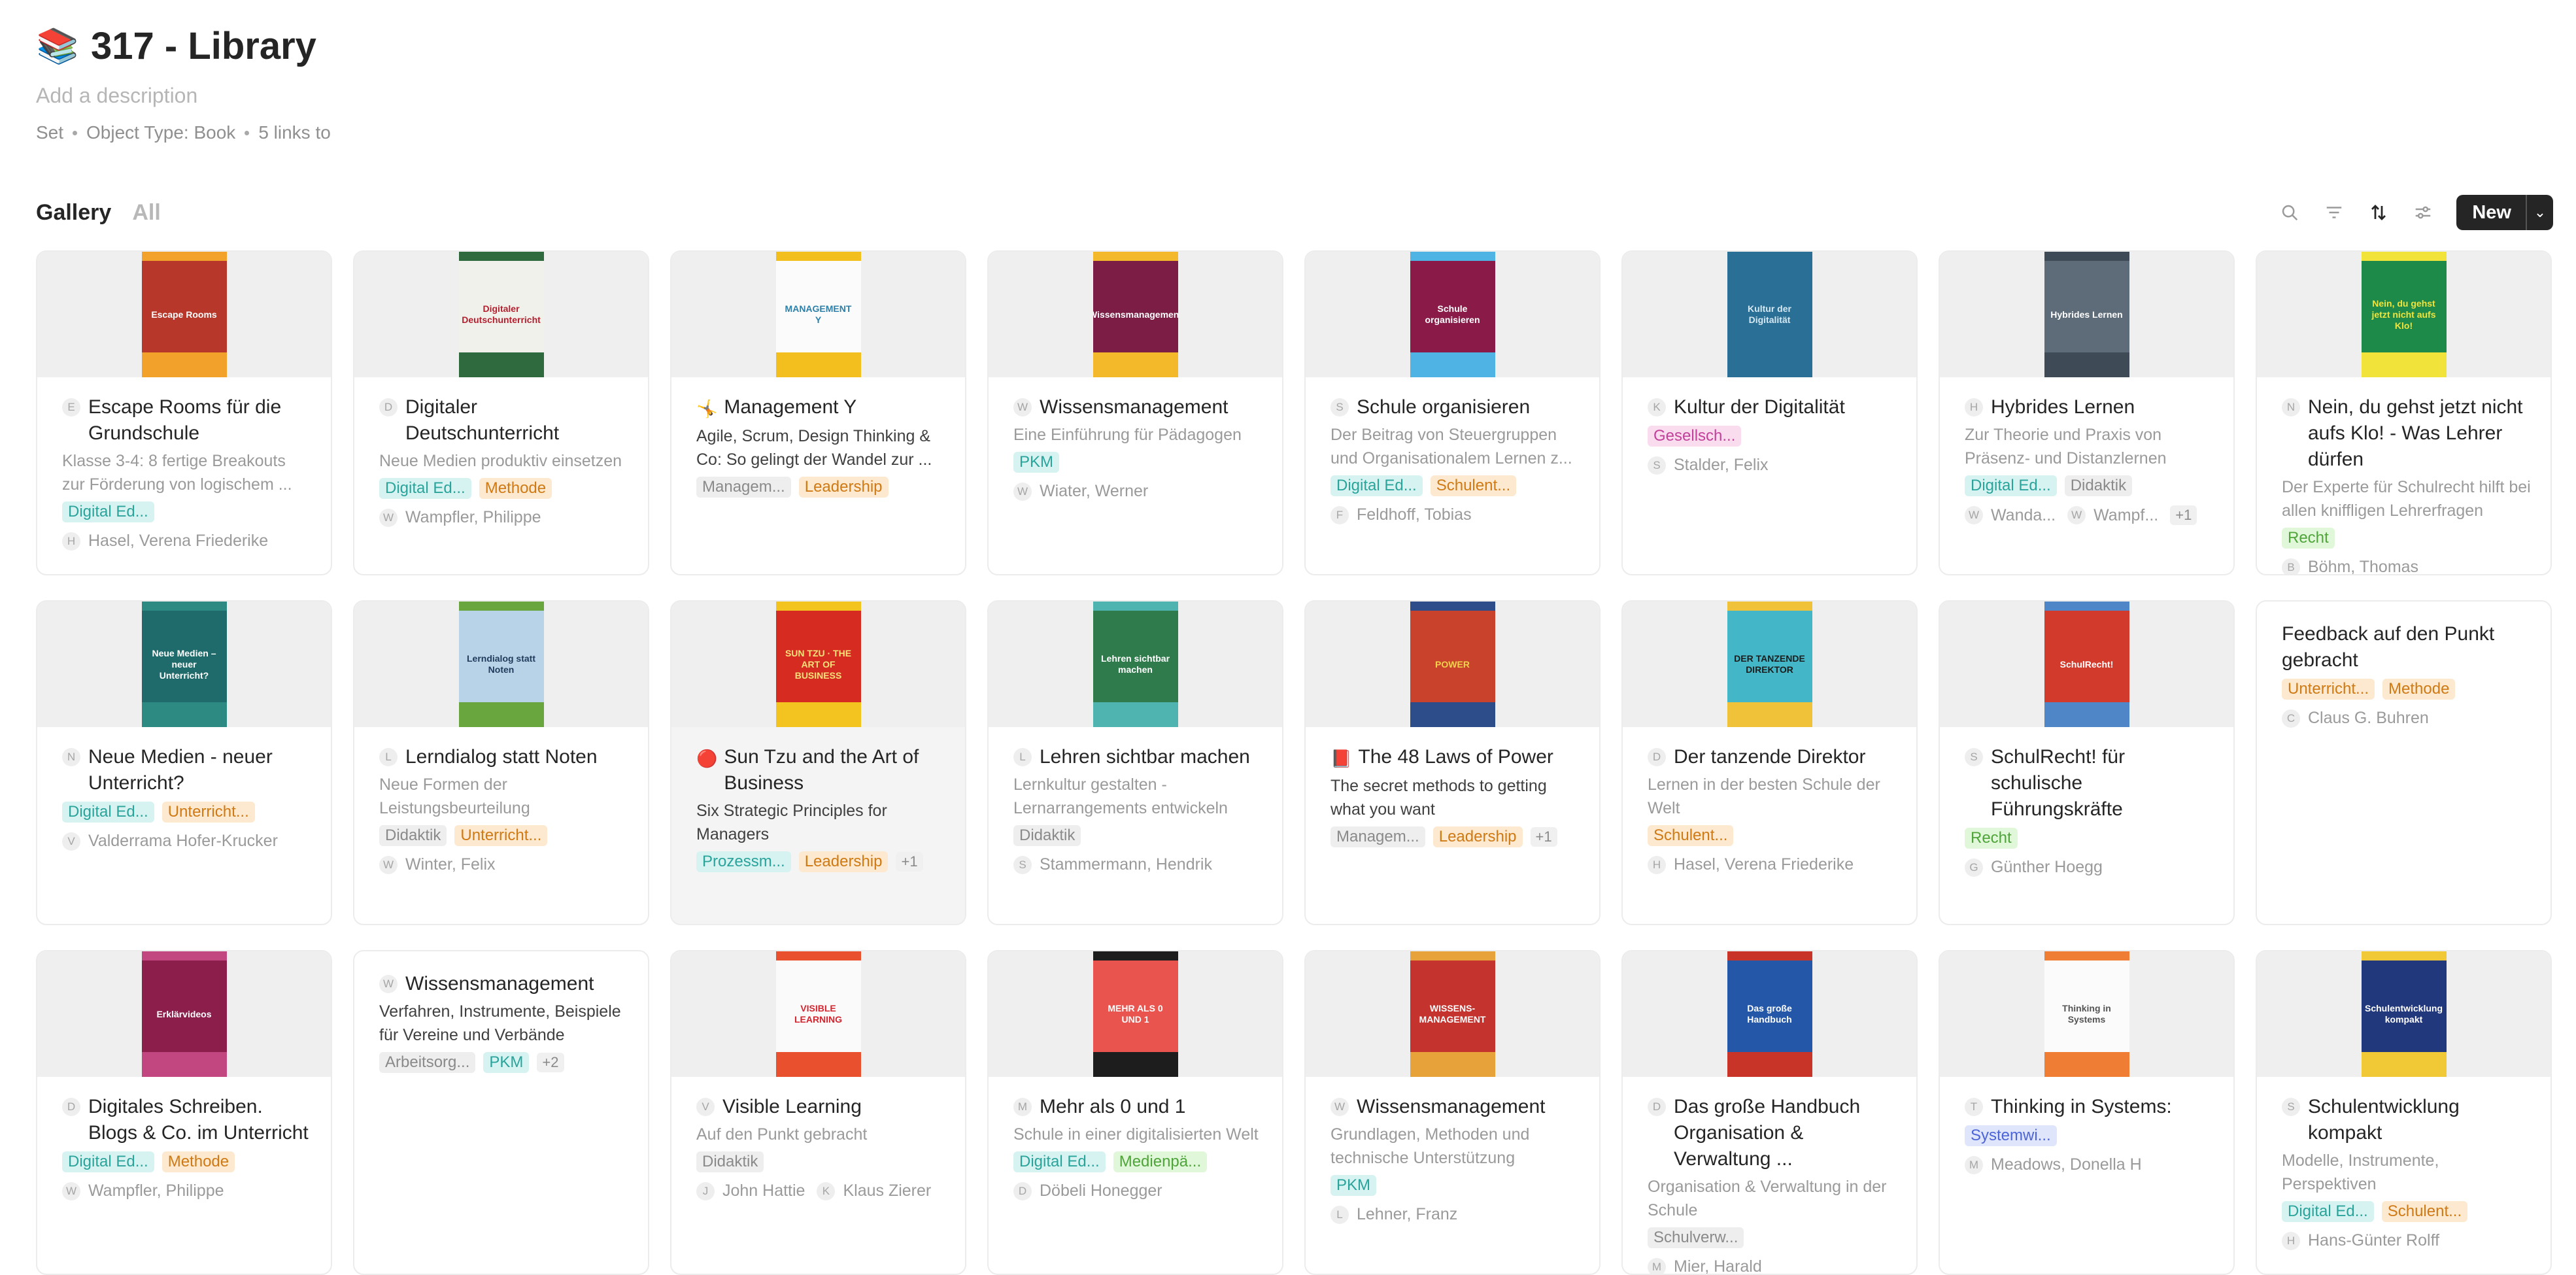 The height and width of the screenshot is (1275, 2576). Describe the element at coordinates (1708, 465) in the screenshot. I see `author-link: SStalder, Felix` at that location.